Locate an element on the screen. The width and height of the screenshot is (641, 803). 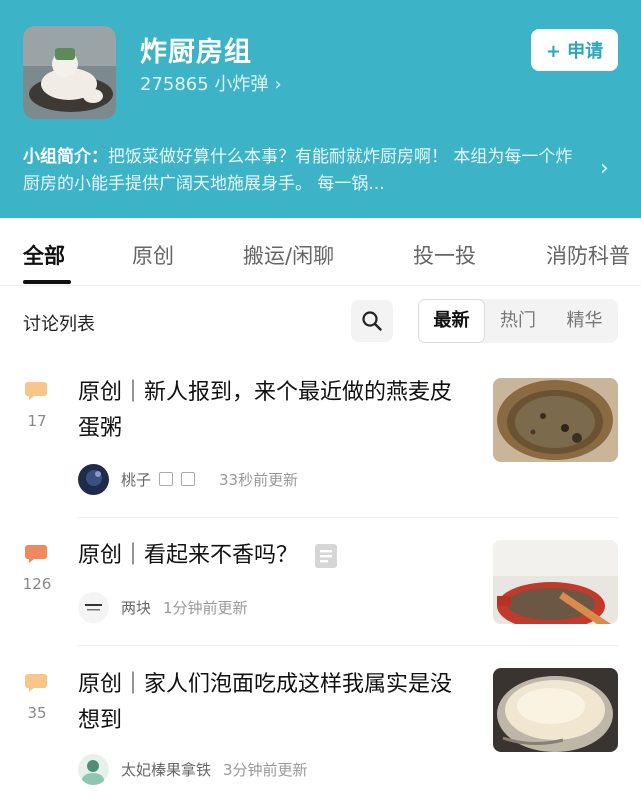
post-author: 桃子 33秒前更新 is located at coordinates (188, 479).